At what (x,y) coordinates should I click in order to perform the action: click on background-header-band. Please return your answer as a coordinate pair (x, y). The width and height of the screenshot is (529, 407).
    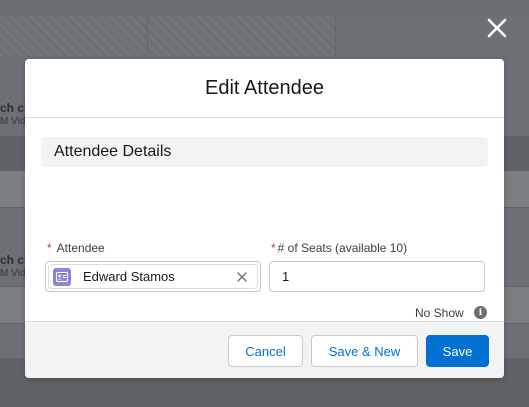
    Looking at the image, I should click on (264, 8).